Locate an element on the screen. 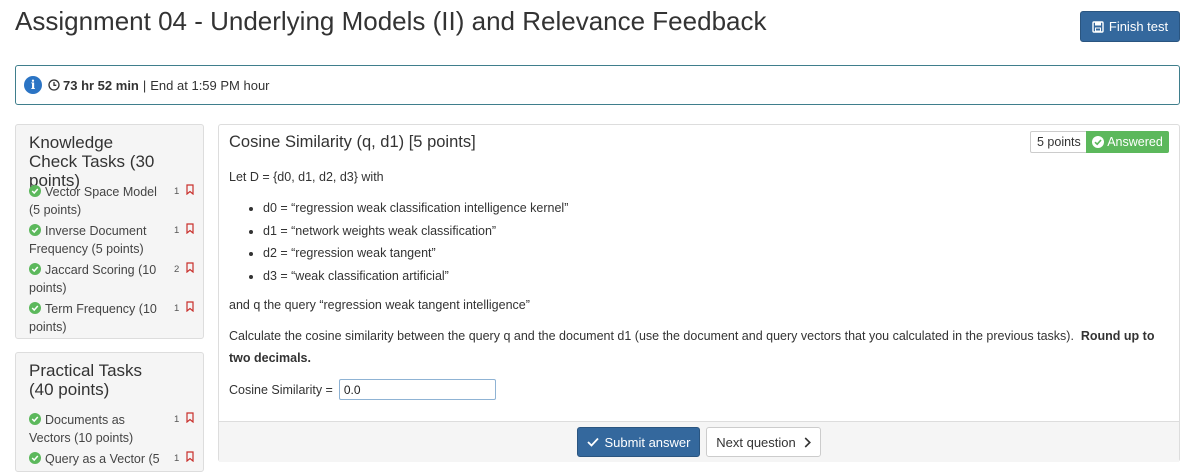 Image resolution: width=1187 pixels, height=472 pixels. next-question-label: Next question is located at coordinates (756, 442).